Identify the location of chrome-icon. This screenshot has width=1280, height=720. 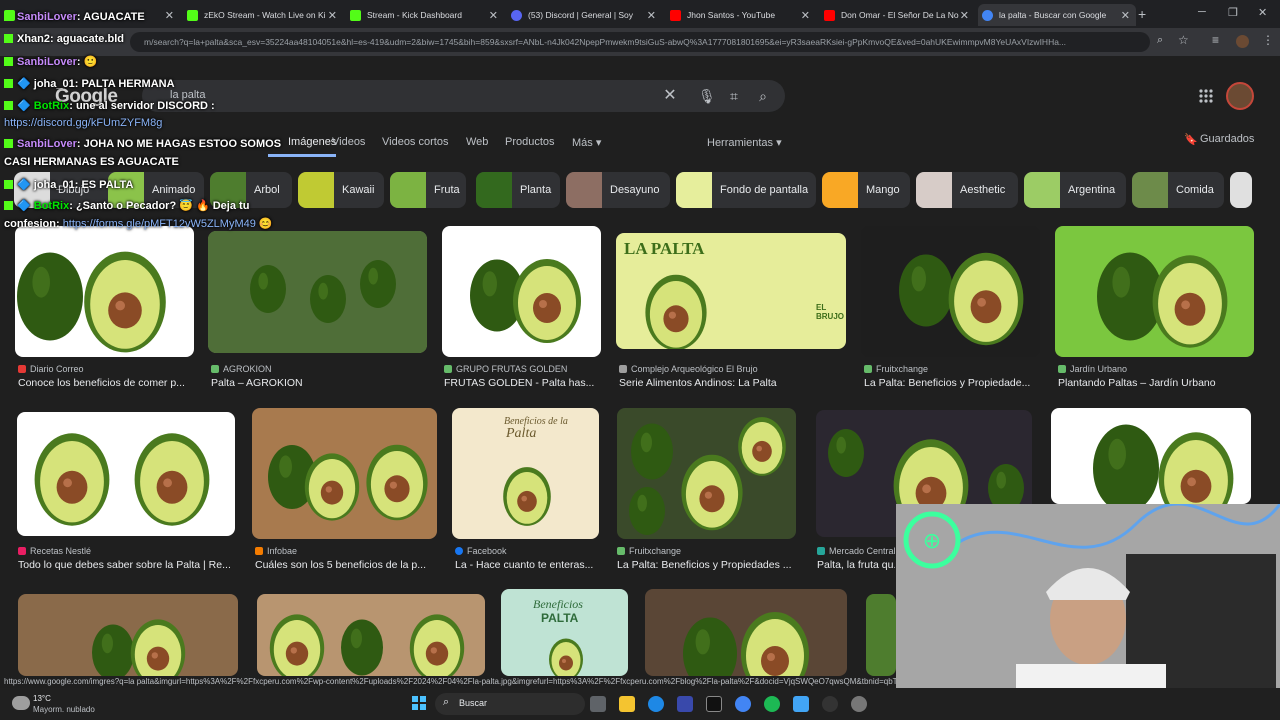
(743, 704).